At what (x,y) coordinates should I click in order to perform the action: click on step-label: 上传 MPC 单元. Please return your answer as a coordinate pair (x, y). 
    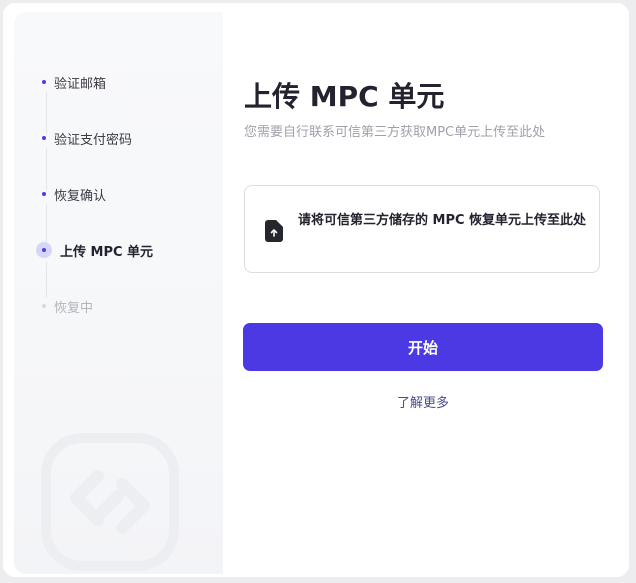
    Looking at the image, I should click on (107, 252).